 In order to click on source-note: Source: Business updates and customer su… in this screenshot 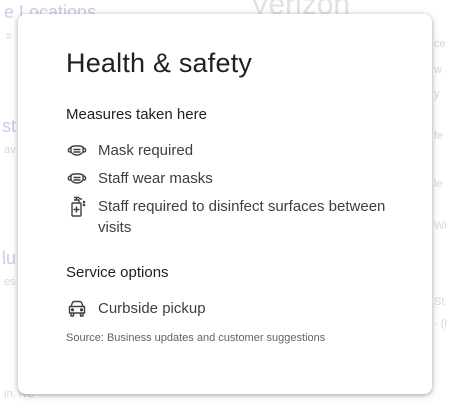, I will do `click(196, 338)`.